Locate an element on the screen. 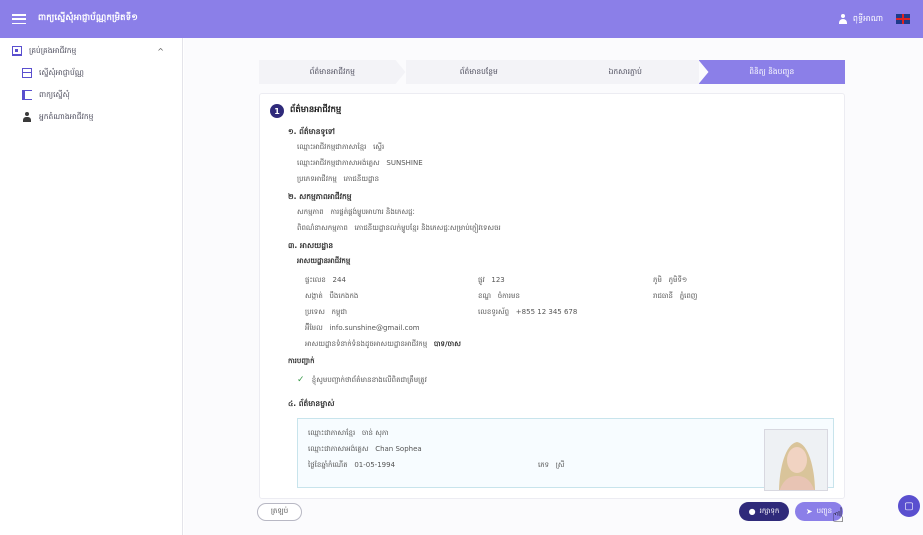 The height and width of the screenshot is (535, 923). row-province: រាជធានី ភ្នំពេញ is located at coordinates (675, 297).